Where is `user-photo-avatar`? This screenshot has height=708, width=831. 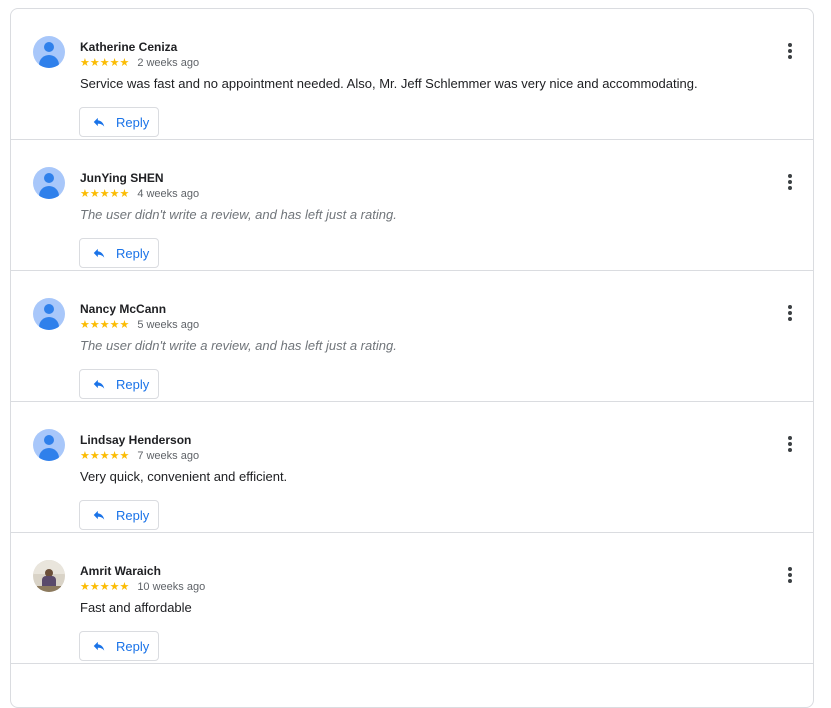 user-photo-avatar is located at coordinates (49, 576).